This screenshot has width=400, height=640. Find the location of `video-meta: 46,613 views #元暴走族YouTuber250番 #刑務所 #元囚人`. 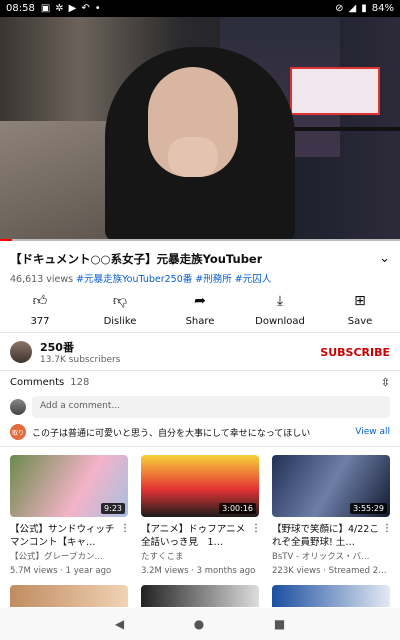

video-meta: 46,613 views #元暴走族YouTuber250番 #刑務所 #元囚人 is located at coordinates (140, 278).